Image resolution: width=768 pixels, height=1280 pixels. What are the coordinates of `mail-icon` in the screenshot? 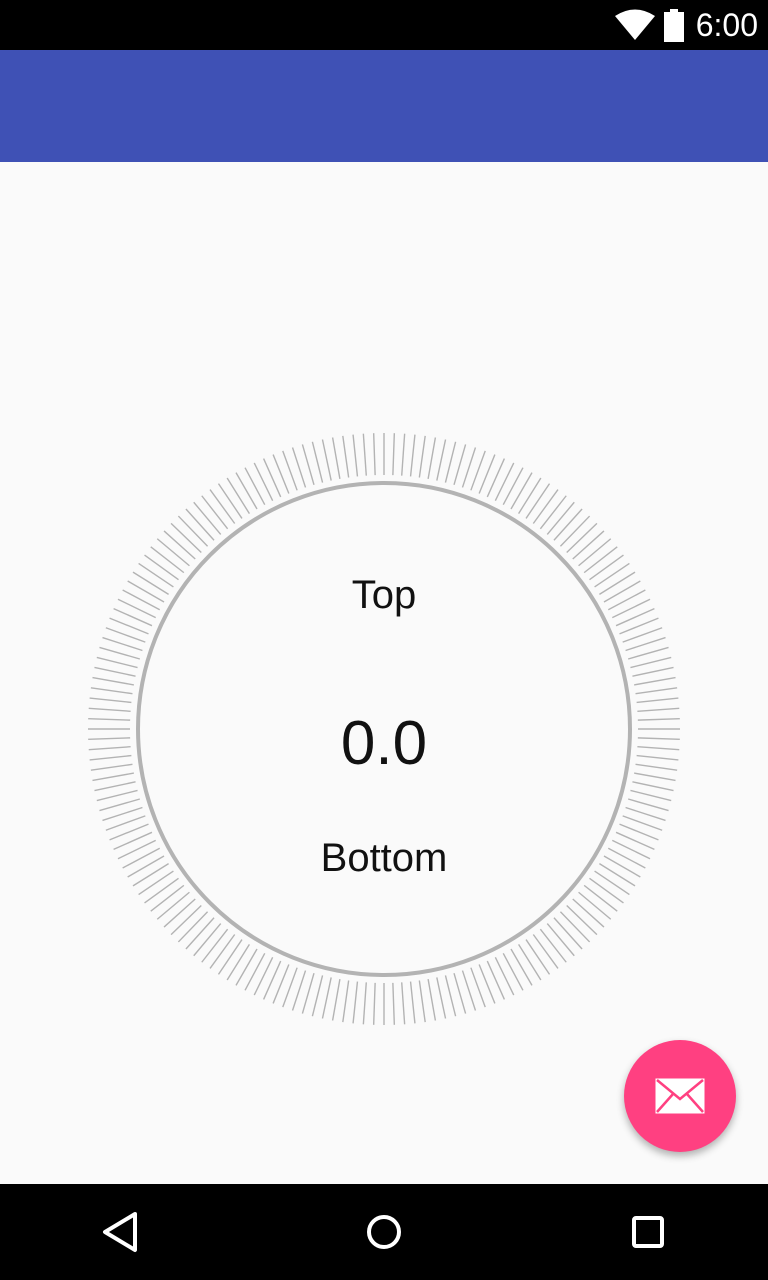 It's located at (680, 1096).